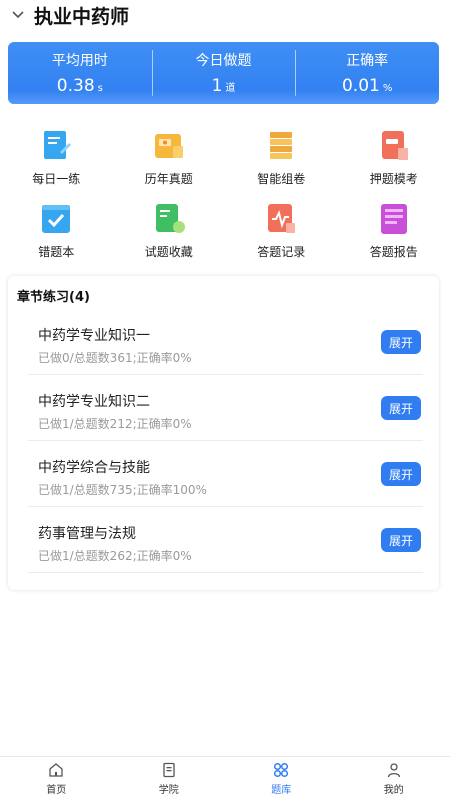 This screenshot has height=800, width=450. Describe the element at coordinates (56, 179) in the screenshot. I see `grid-item-label: 每日一练` at that location.